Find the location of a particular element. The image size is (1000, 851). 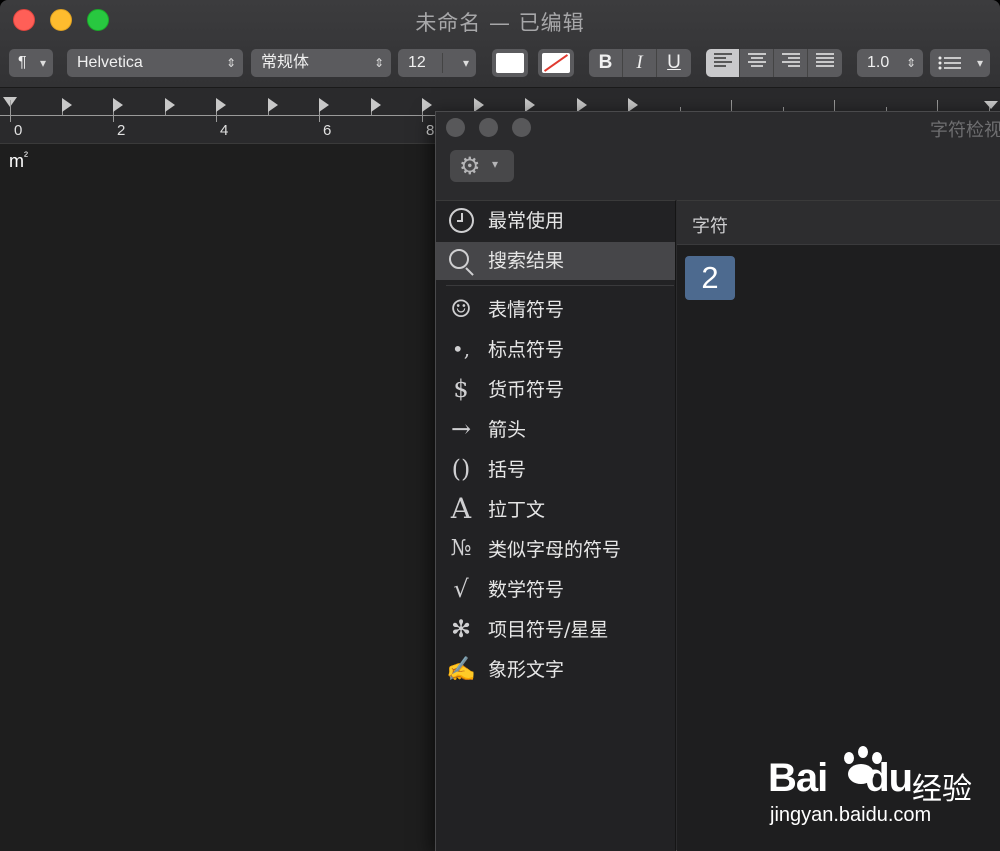

font-style-popup: 常规体 ⇕ is located at coordinates (321, 63).